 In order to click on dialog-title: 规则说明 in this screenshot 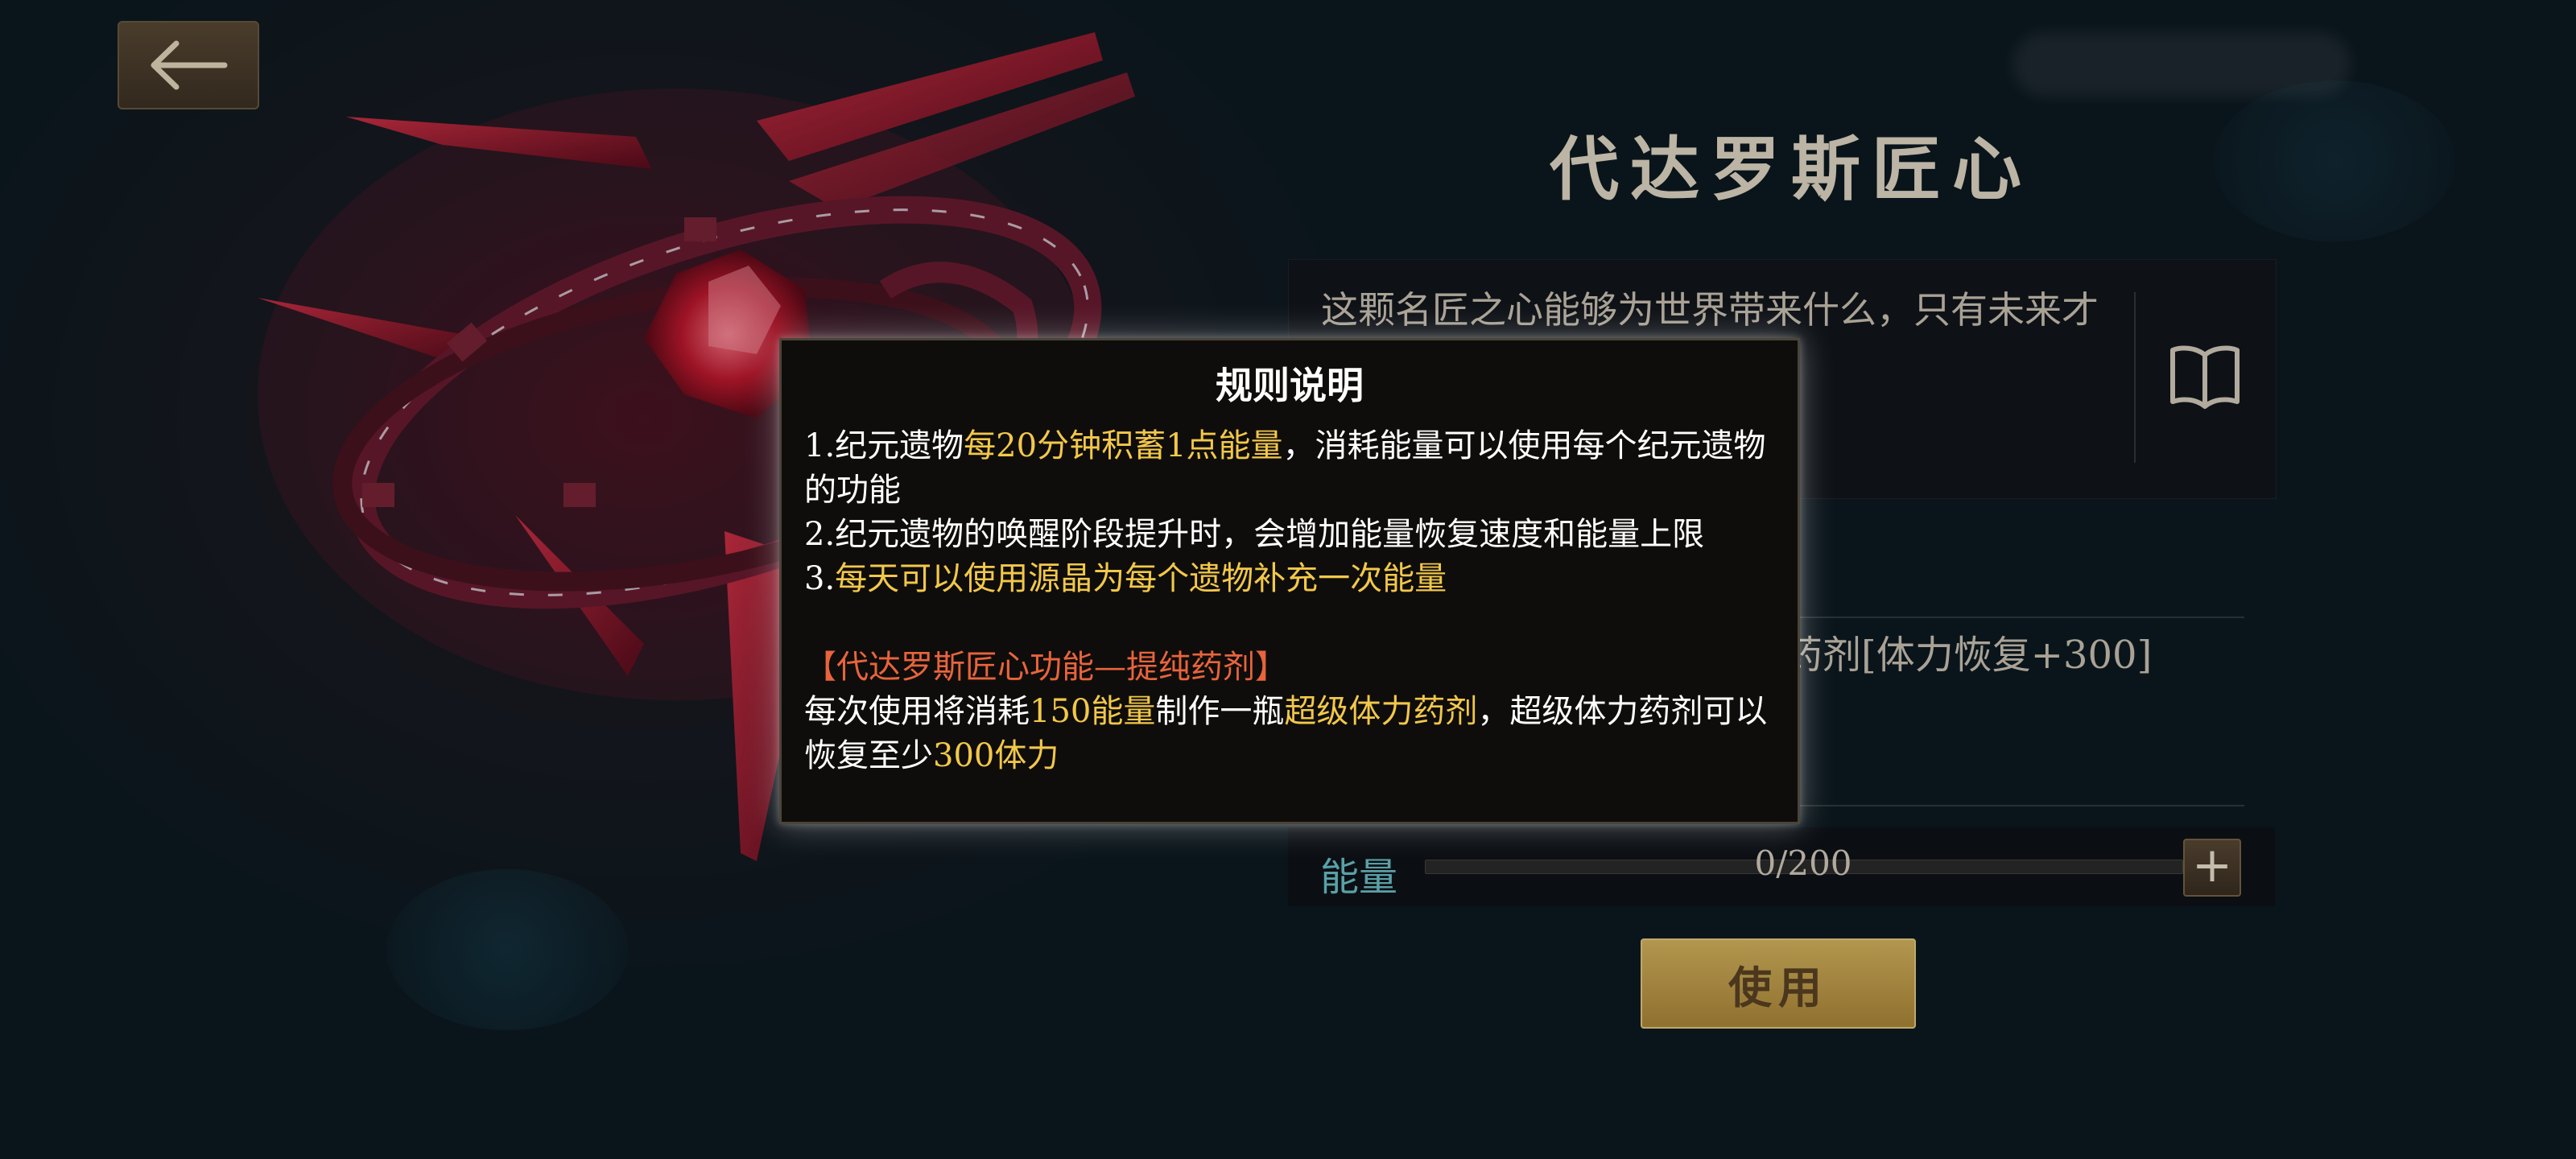, I will do `click(1290, 385)`.